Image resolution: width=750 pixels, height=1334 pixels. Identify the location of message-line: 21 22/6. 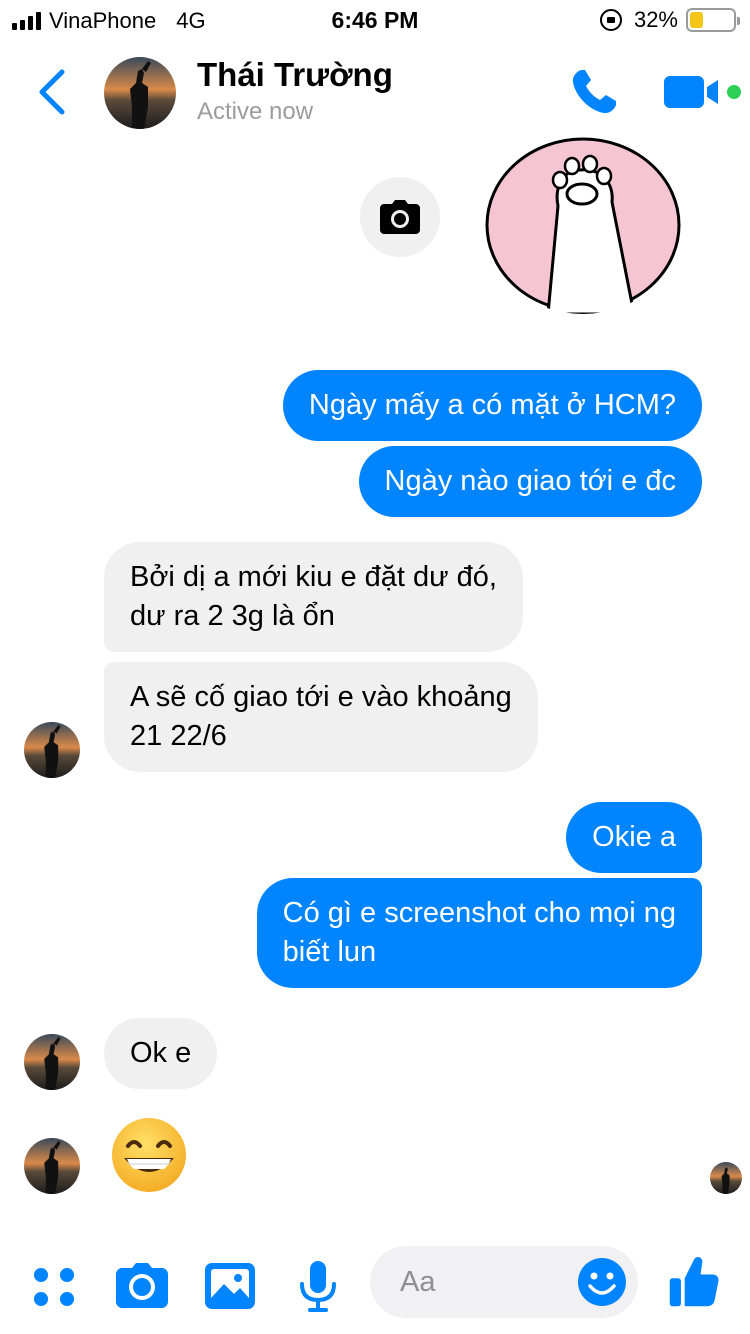
(178, 736).